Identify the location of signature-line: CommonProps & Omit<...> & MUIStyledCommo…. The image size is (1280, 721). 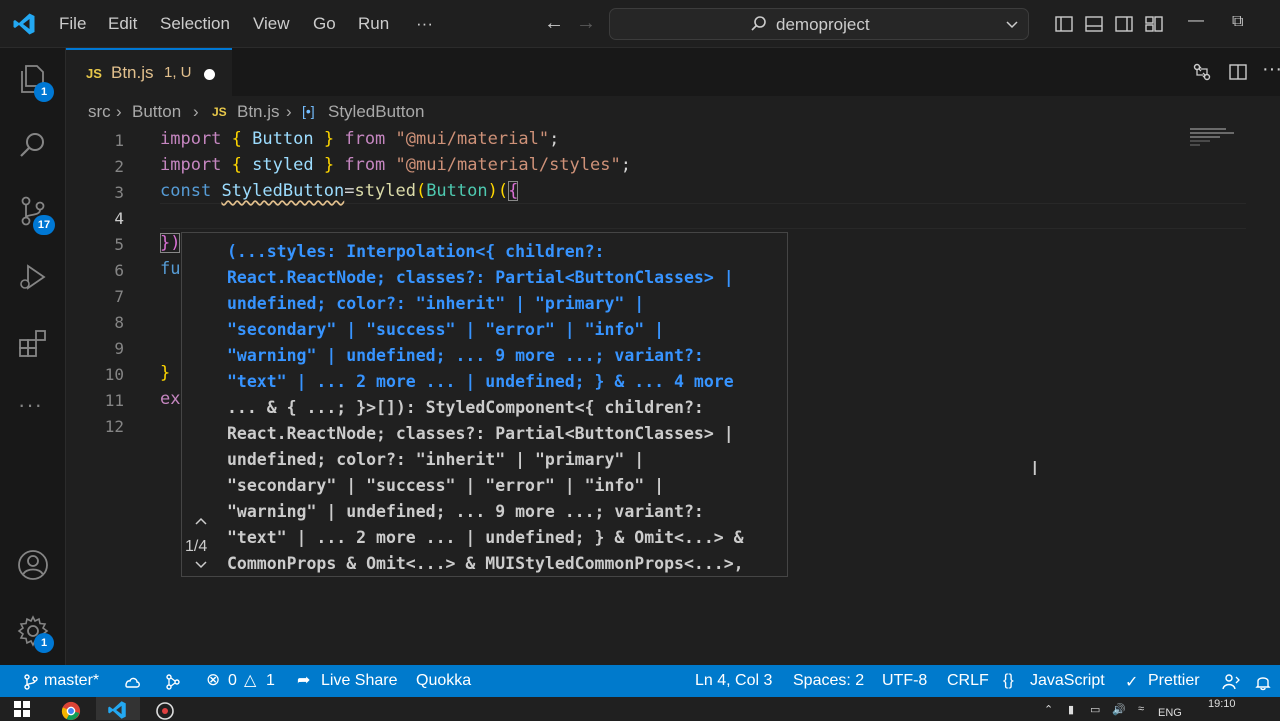
(485, 563).